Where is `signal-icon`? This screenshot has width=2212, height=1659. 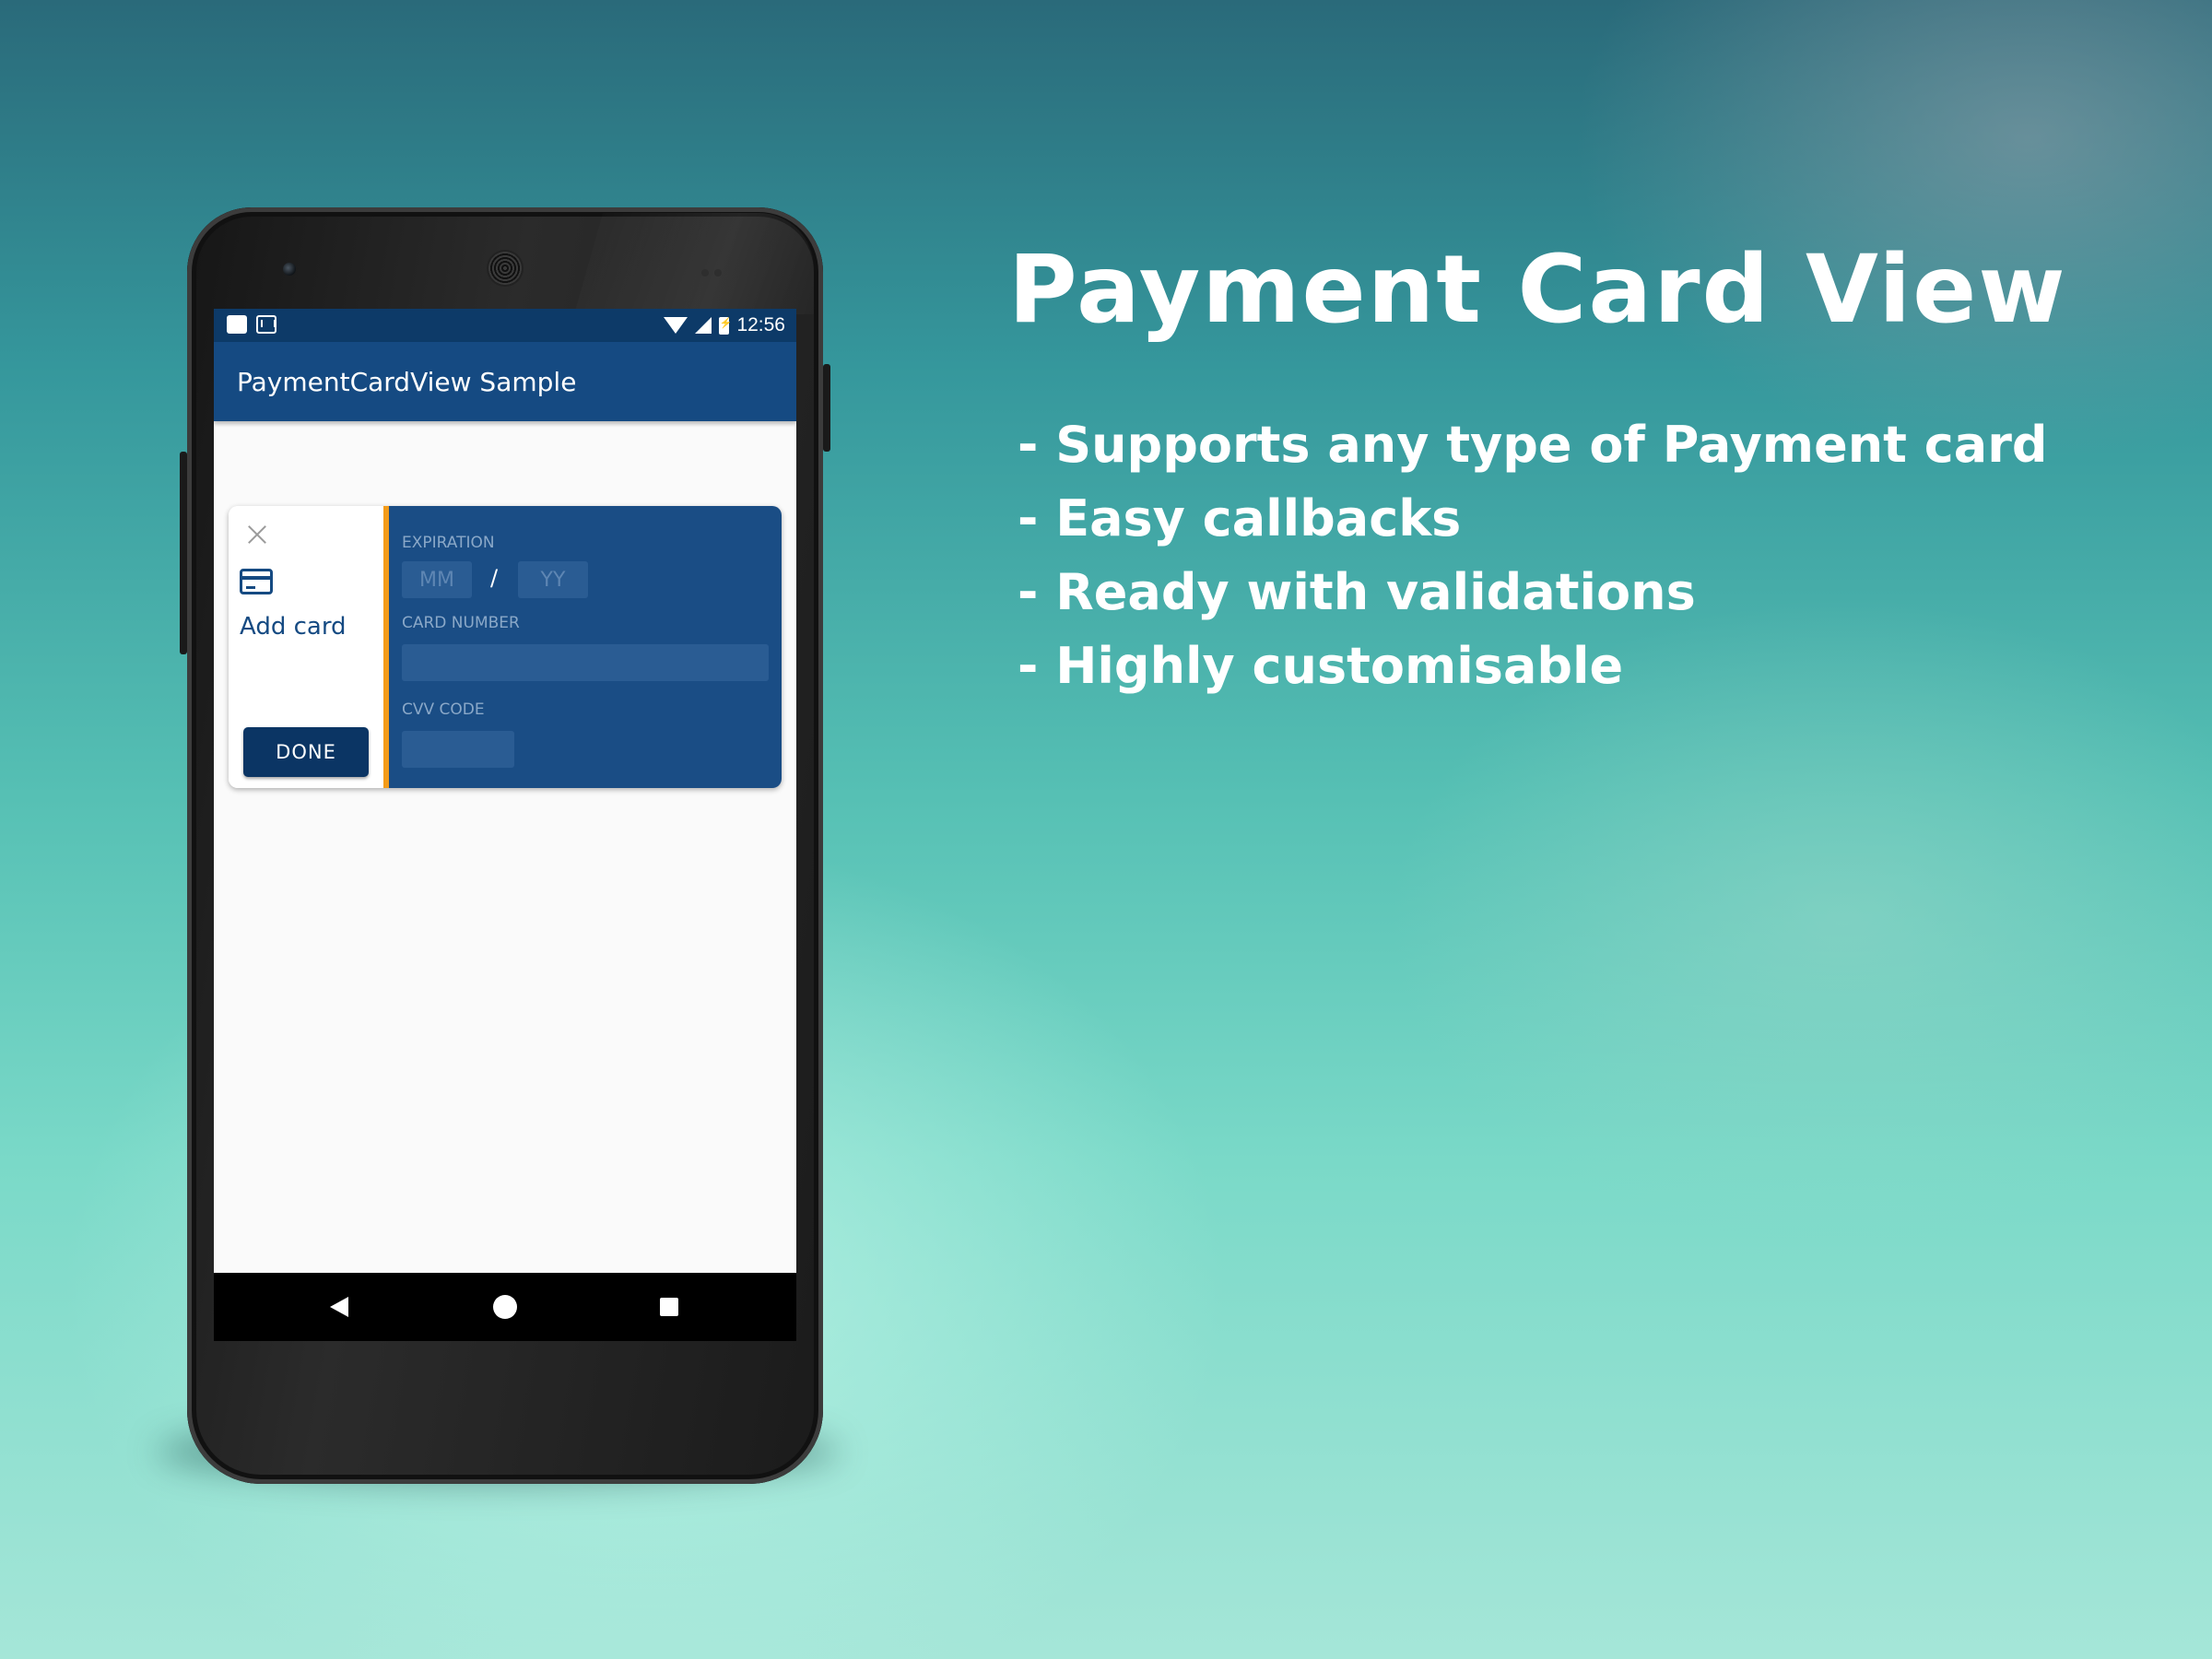
signal-icon is located at coordinates (703, 325).